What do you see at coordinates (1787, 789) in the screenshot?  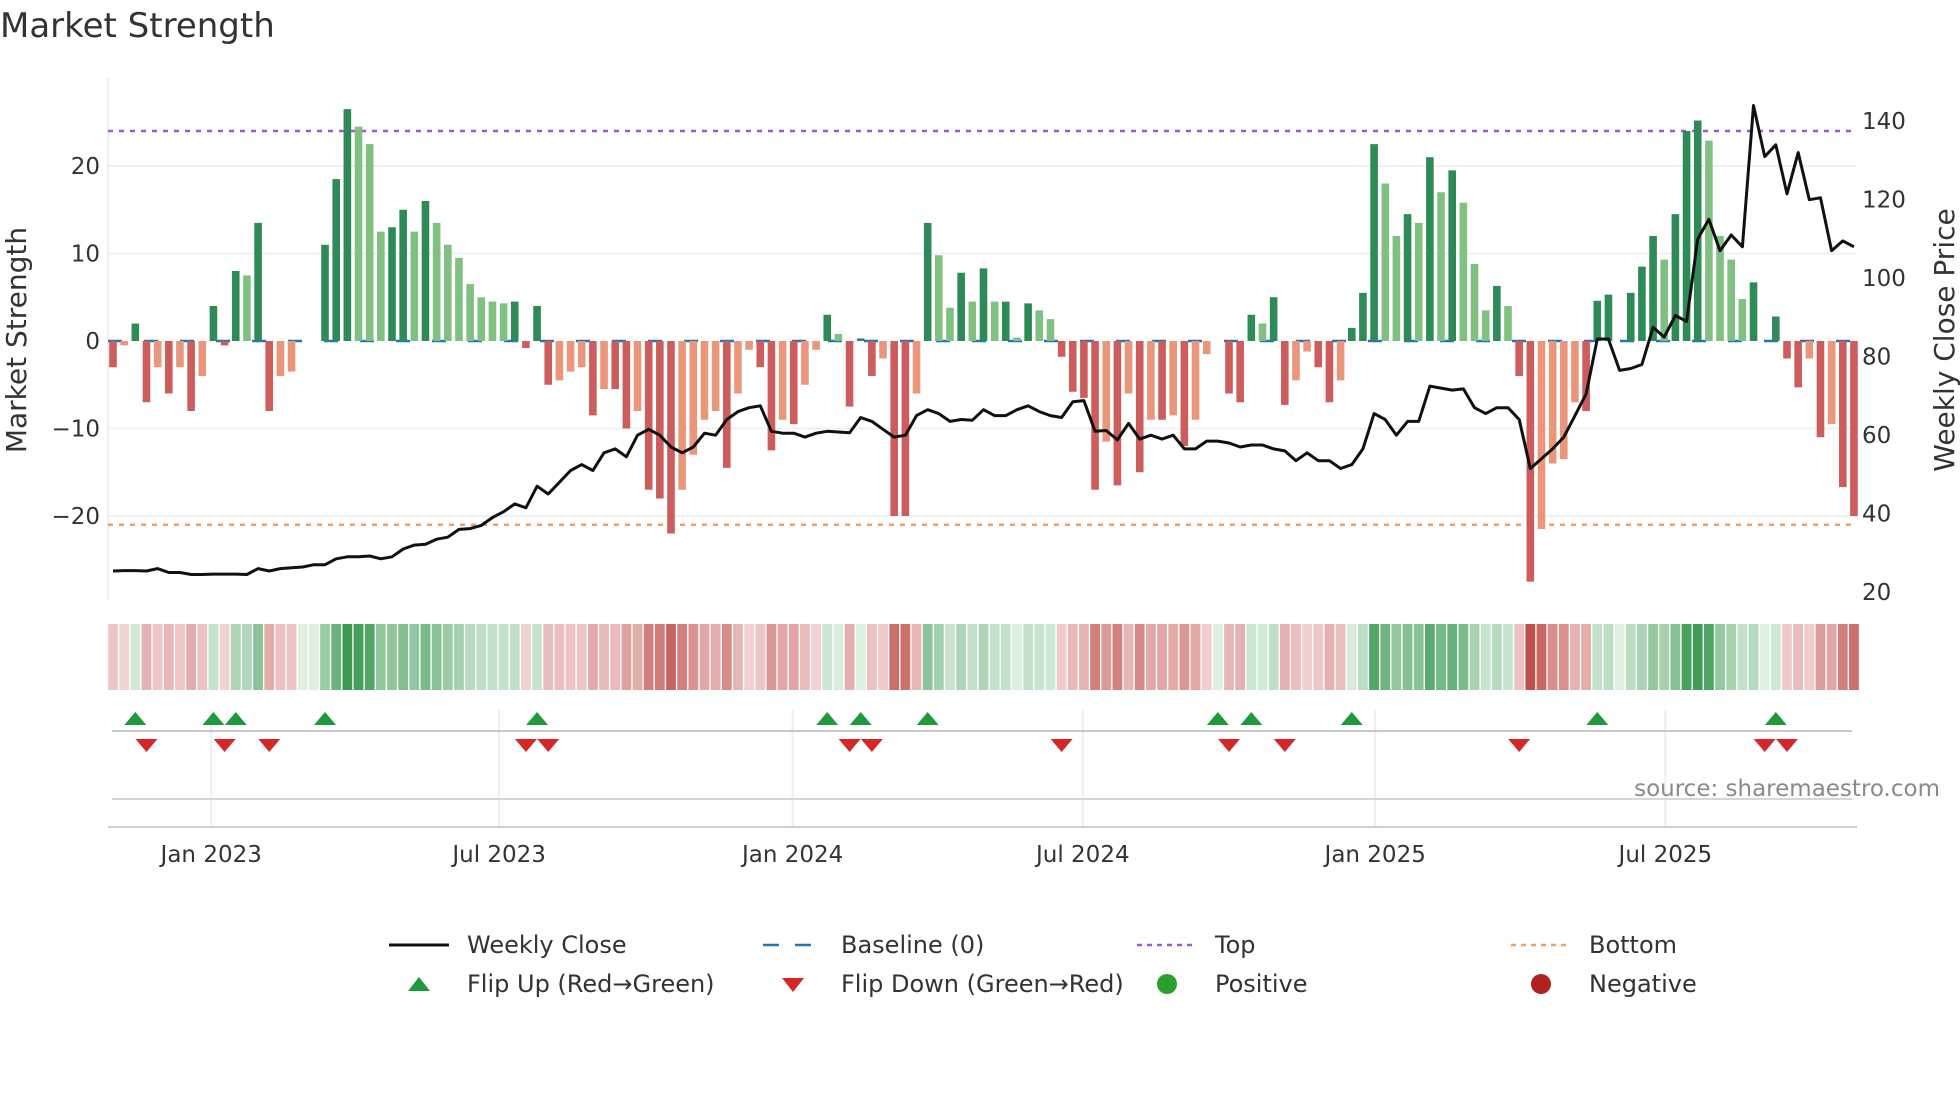 I see `source-credit: source: sharemaestro.com` at bounding box center [1787, 789].